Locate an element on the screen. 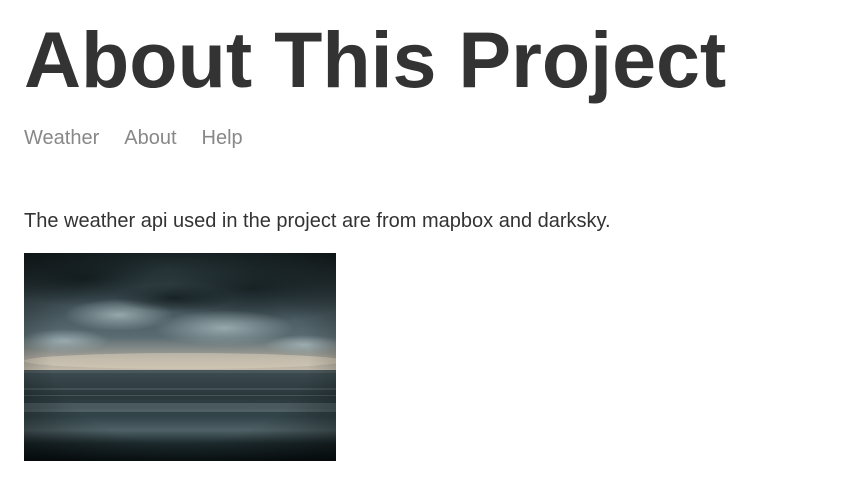 The image size is (843, 493). nav-link-about: About is located at coordinates (150, 138).